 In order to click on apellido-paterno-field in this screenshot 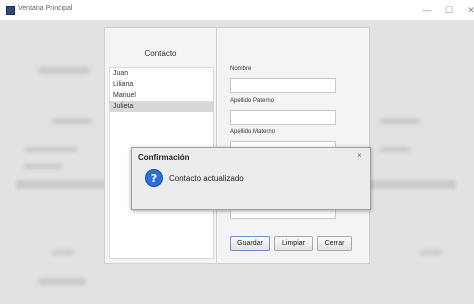, I will do `click(283, 117)`.